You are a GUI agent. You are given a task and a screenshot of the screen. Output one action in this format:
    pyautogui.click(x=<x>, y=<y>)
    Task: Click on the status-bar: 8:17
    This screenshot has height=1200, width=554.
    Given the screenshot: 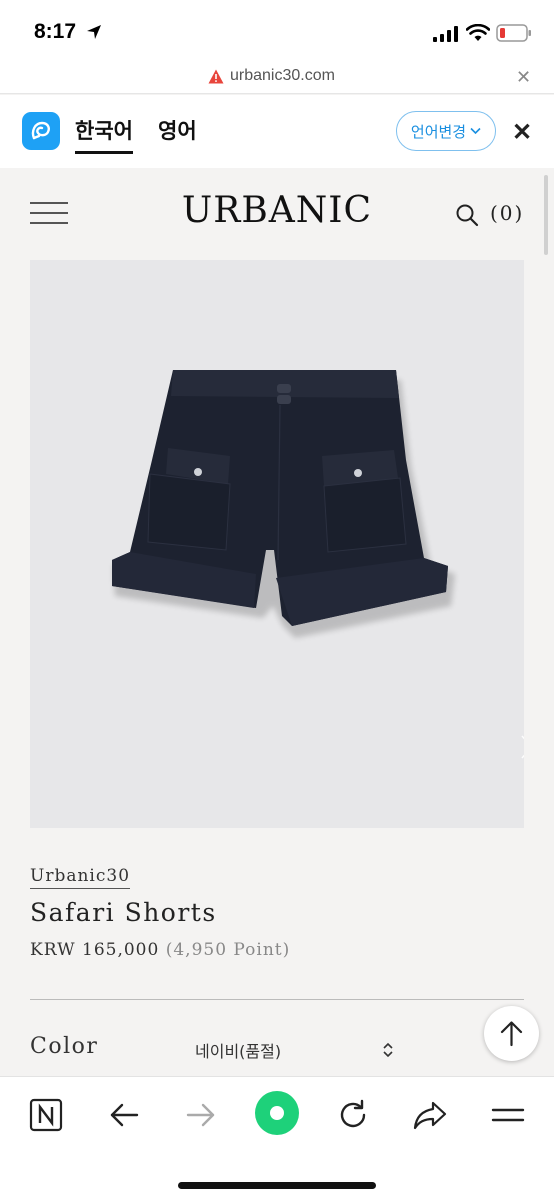 What is the action you would take?
    pyautogui.click(x=277, y=32)
    